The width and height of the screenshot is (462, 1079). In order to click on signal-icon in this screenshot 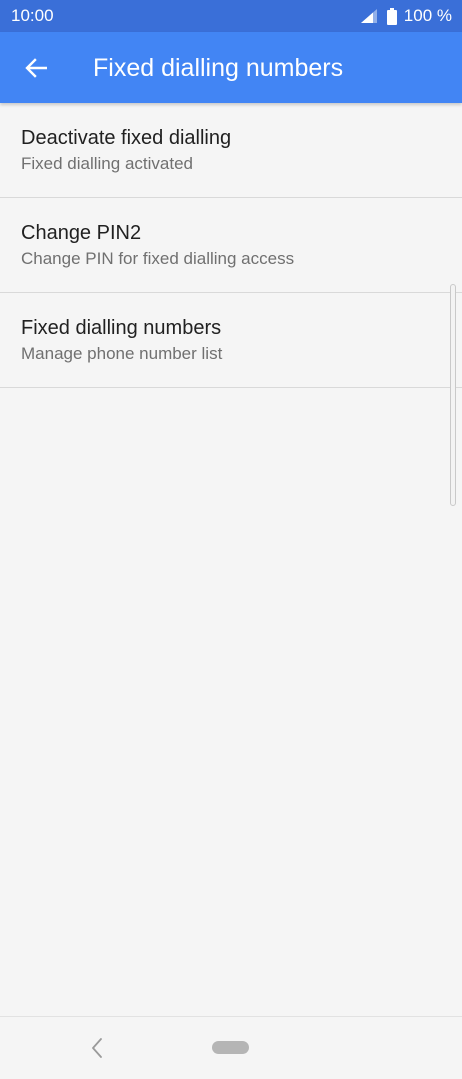, I will do `click(368, 16)`.